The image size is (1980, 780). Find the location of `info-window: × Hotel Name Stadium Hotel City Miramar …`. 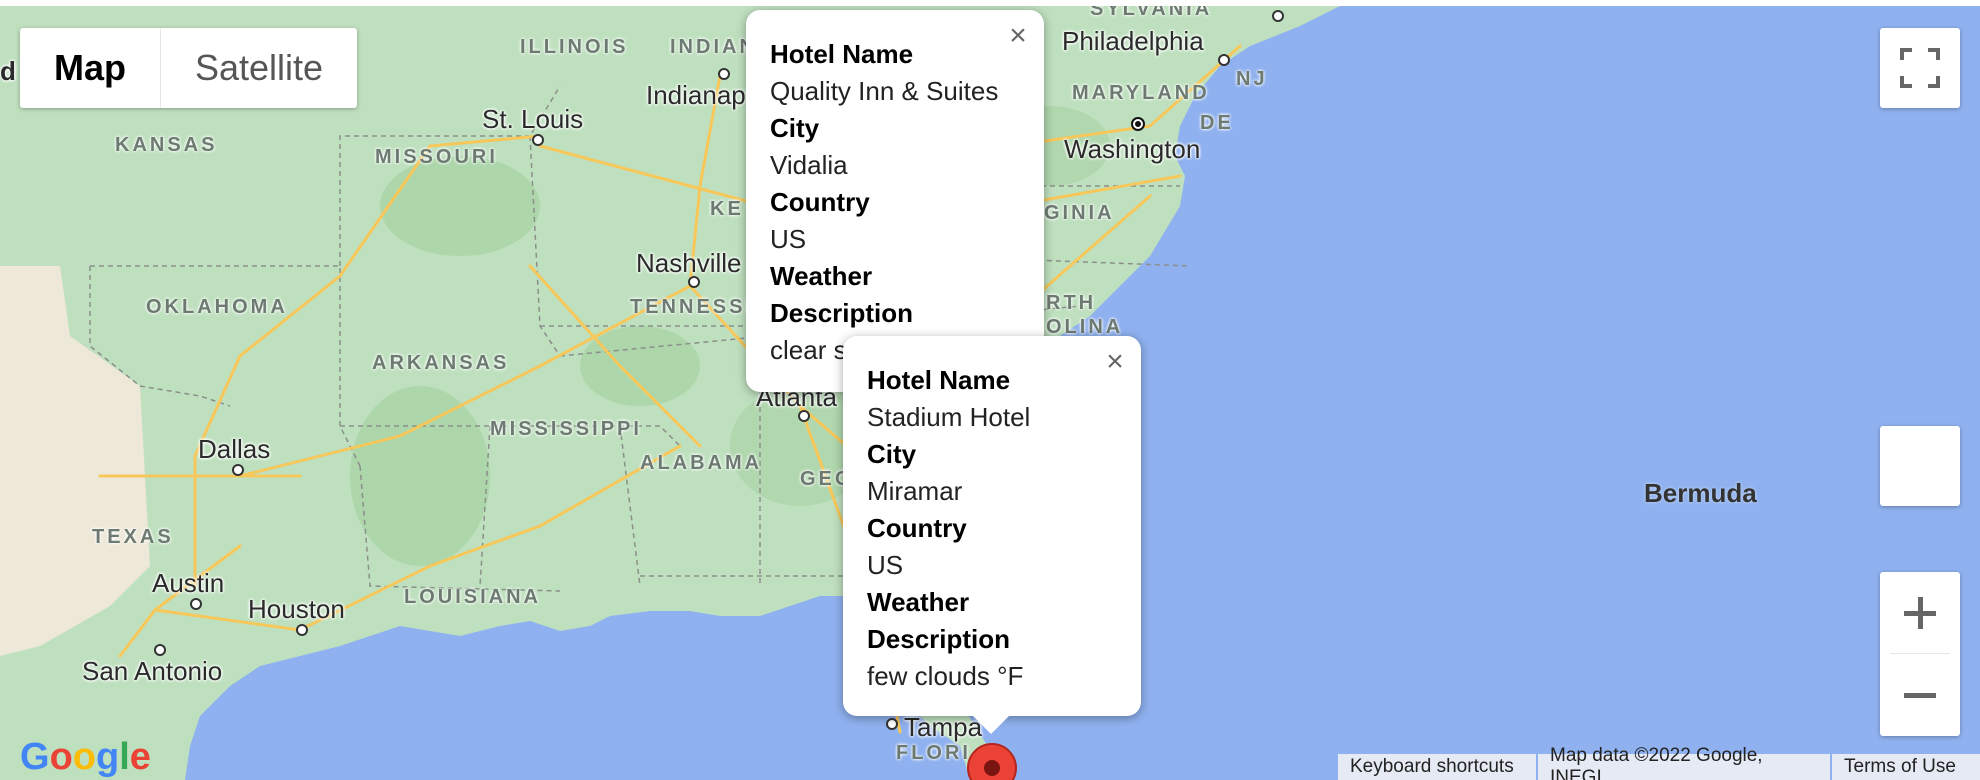

info-window: × Hotel Name Stadium Hotel City Miramar … is located at coordinates (992, 535).